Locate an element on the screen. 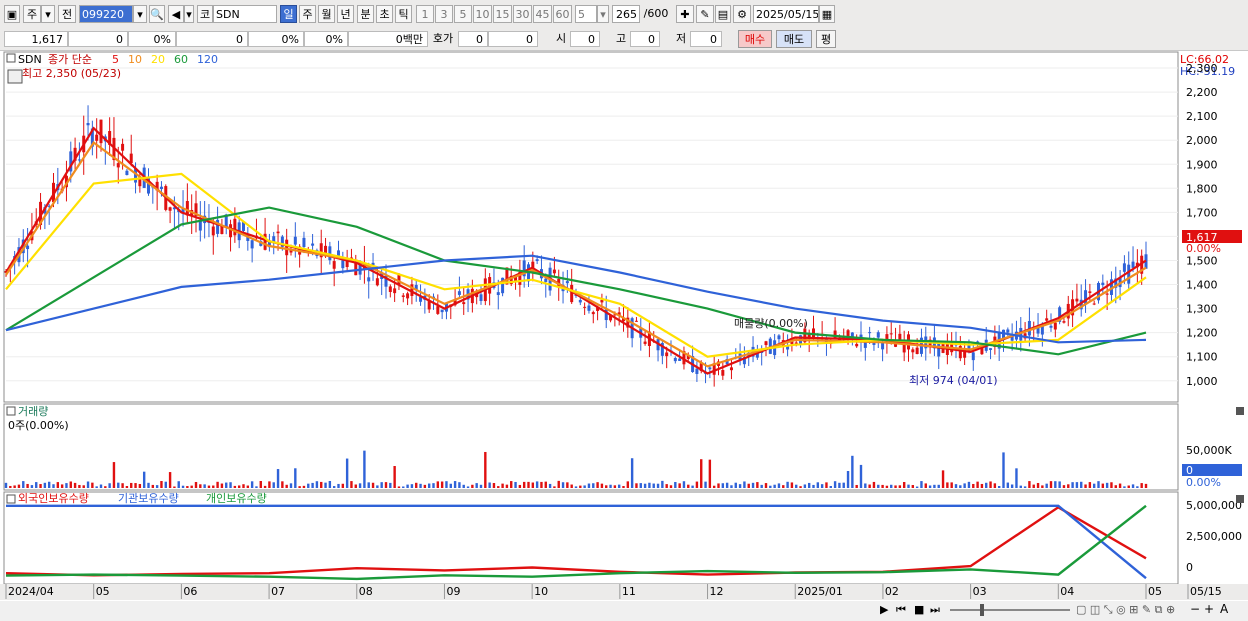  calendar-icon: ▦ is located at coordinates (827, 14).